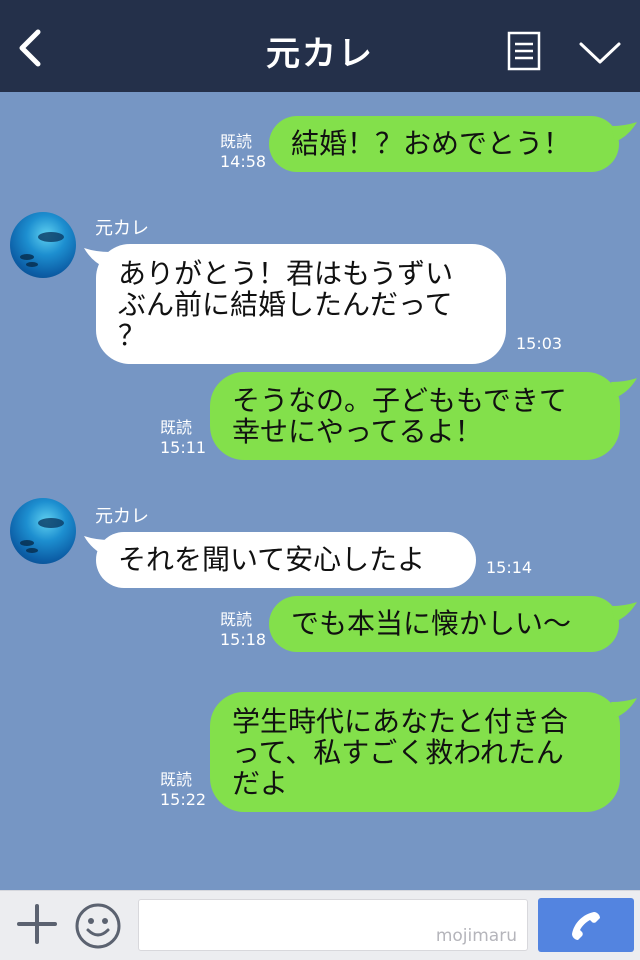 This screenshot has width=640, height=960. What do you see at coordinates (476, 936) in the screenshot?
I see `watermark-text: mojimaru` at bounding box center [476, 936].